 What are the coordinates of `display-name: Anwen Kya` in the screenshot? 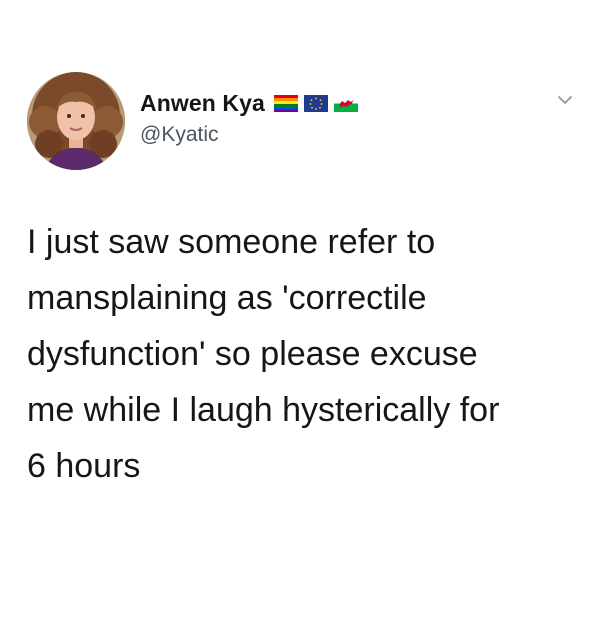 It's located at (202, 103).